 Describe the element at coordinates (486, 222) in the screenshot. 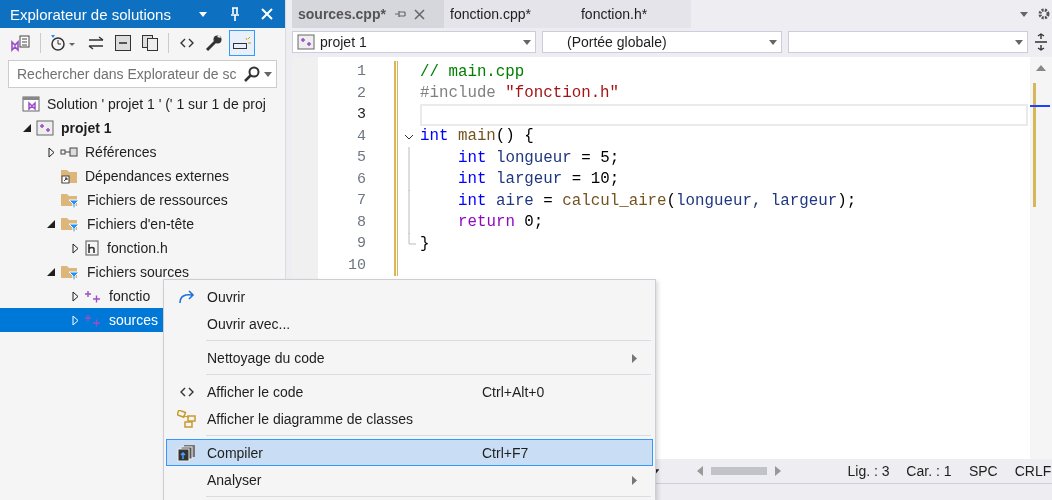

I see `code-token: return` at that location.